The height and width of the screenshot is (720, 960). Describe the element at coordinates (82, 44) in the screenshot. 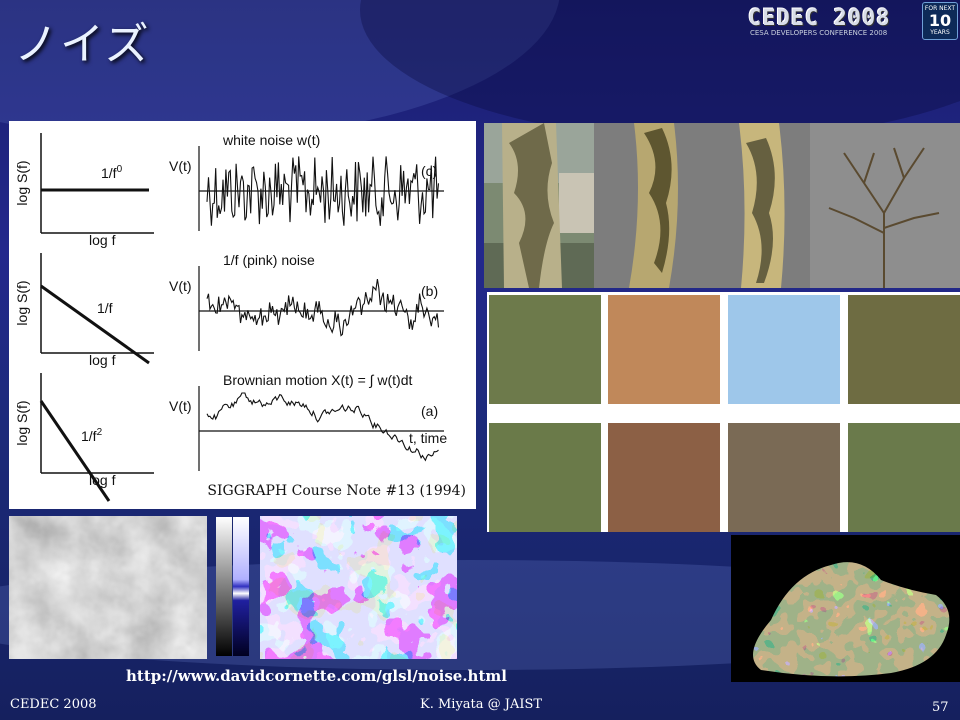

I see `slide-title: ノイズ` at that location.